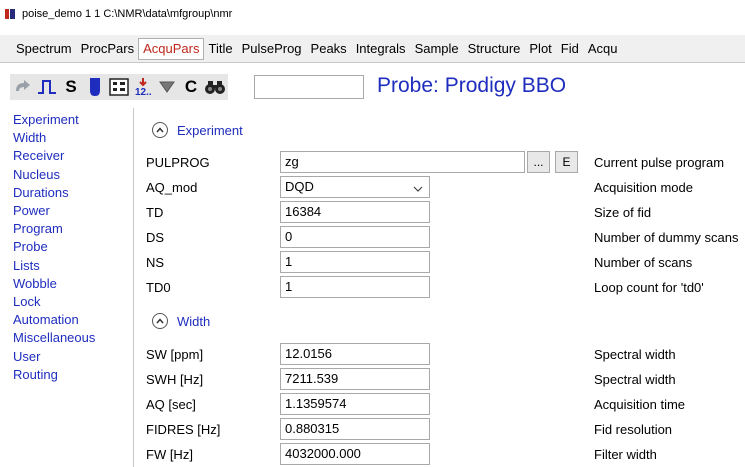 The image size is (745, 467). What do you see at coordinates (440, 237) in the screenshot?
I see `param-row-ds: DS 0 Number of dummy scans` at bounding box center [440, 237].